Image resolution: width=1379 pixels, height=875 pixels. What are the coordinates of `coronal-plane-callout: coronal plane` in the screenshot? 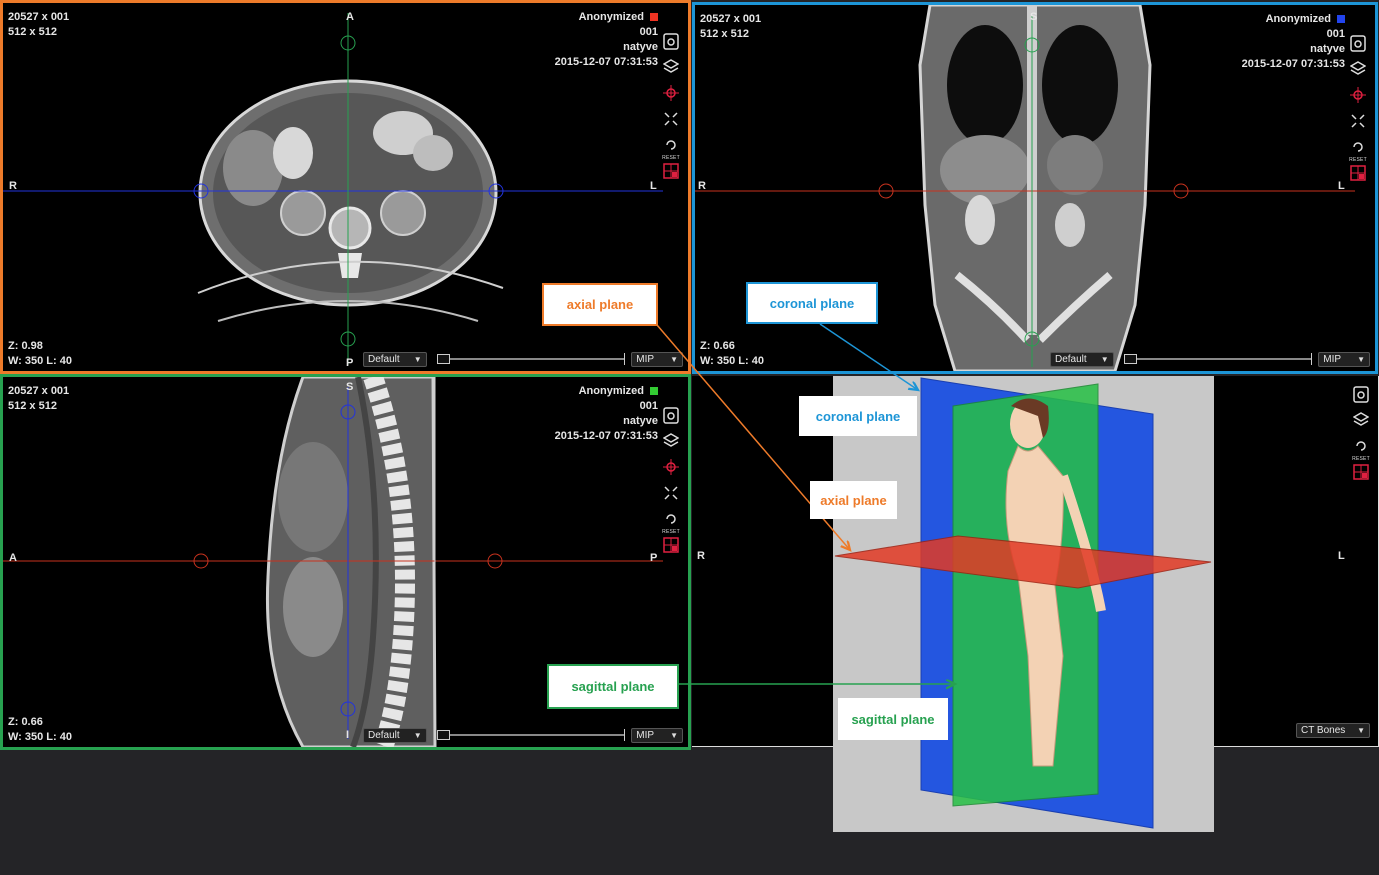 It's located at (812, 303).